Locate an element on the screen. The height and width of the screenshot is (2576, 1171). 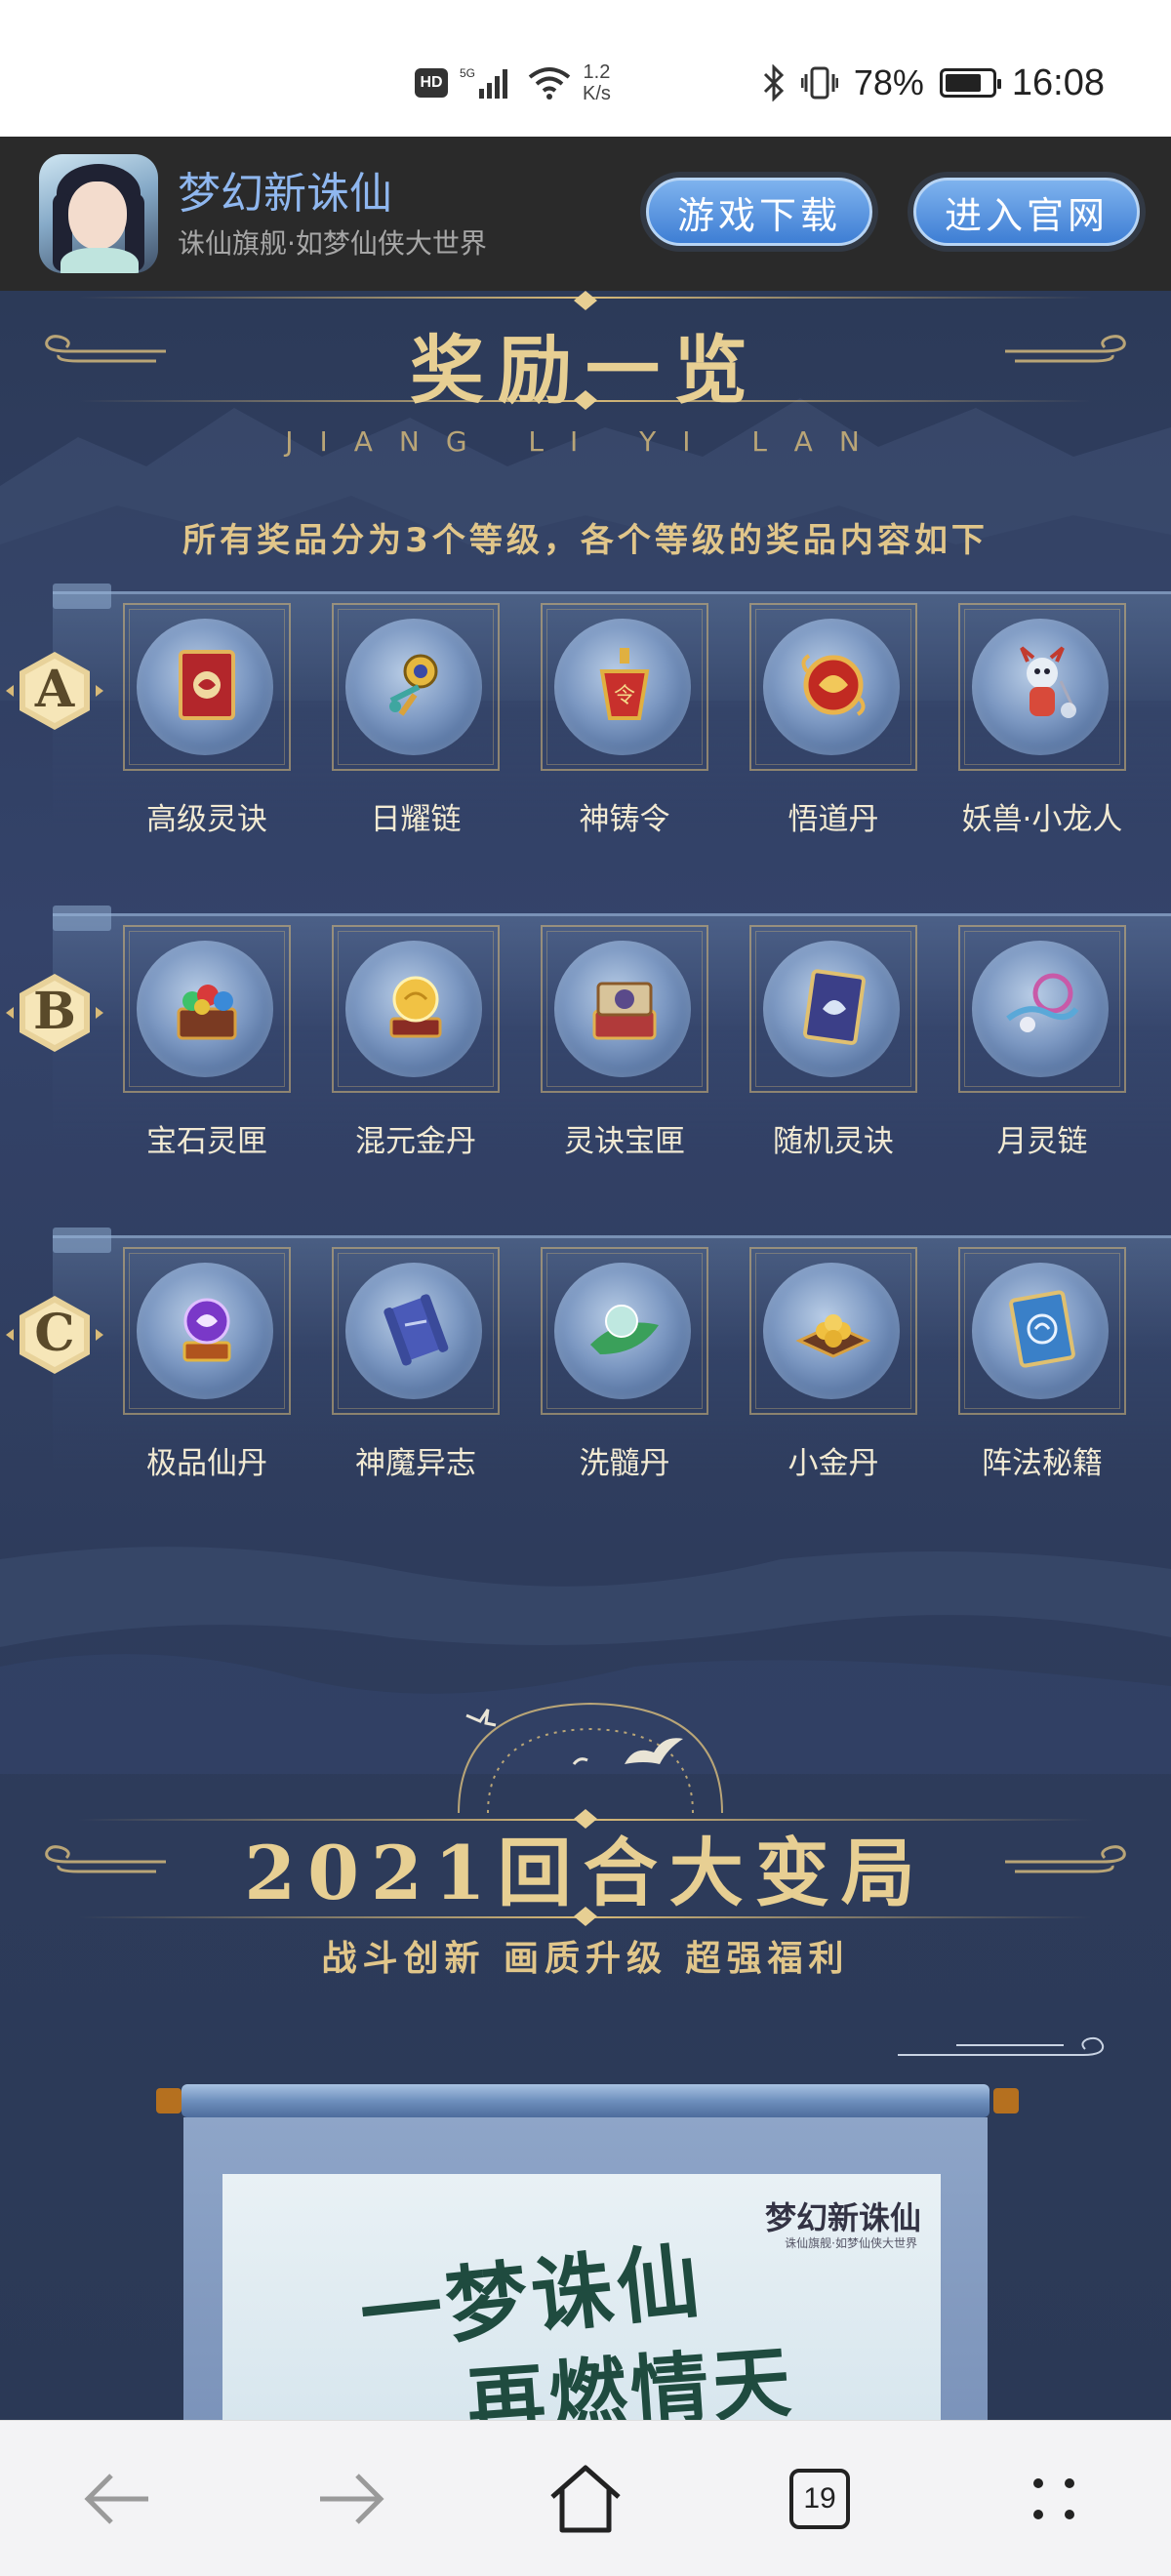
reward-item-label: 宝石灵匣 is located at coordinates (206, 1141).